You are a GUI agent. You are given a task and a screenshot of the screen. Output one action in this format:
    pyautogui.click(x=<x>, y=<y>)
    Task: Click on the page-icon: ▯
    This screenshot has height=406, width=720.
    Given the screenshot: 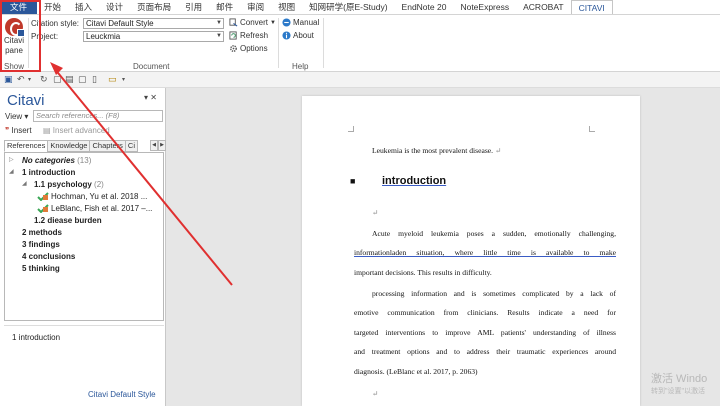 What is the action you would take?
    pyautogui.click(x=94, y=79)
    